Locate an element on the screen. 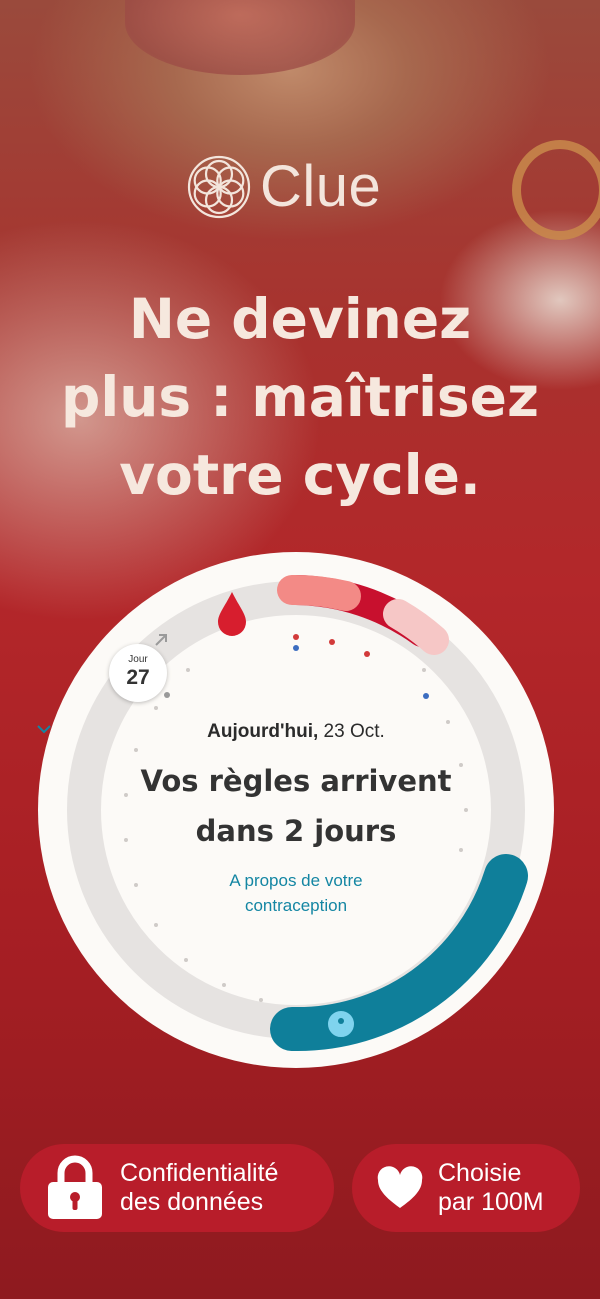 Image resolution: width=600 pixels, height=1299 pixels. users-text: Choisie par 100M is located at coordinates (491, 1188).